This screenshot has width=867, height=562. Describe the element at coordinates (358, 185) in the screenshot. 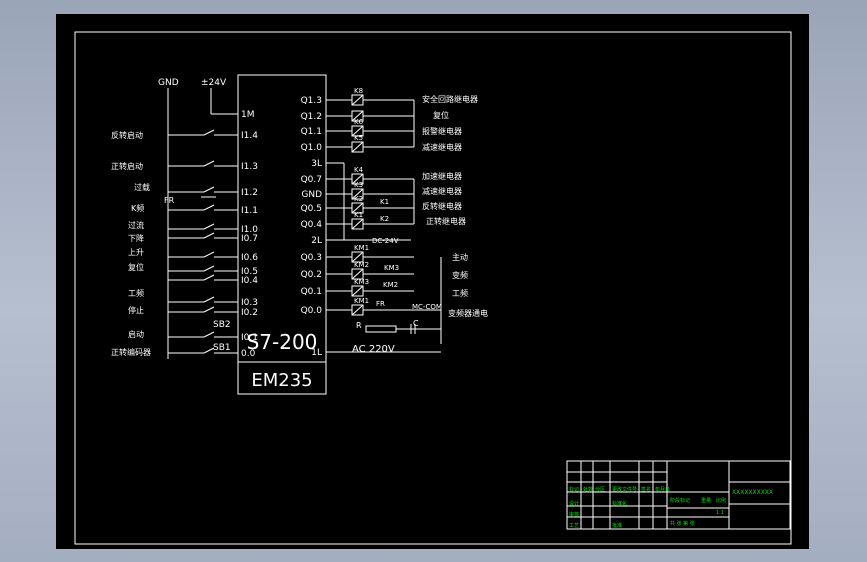

I see `coil-label: K3` at that location.